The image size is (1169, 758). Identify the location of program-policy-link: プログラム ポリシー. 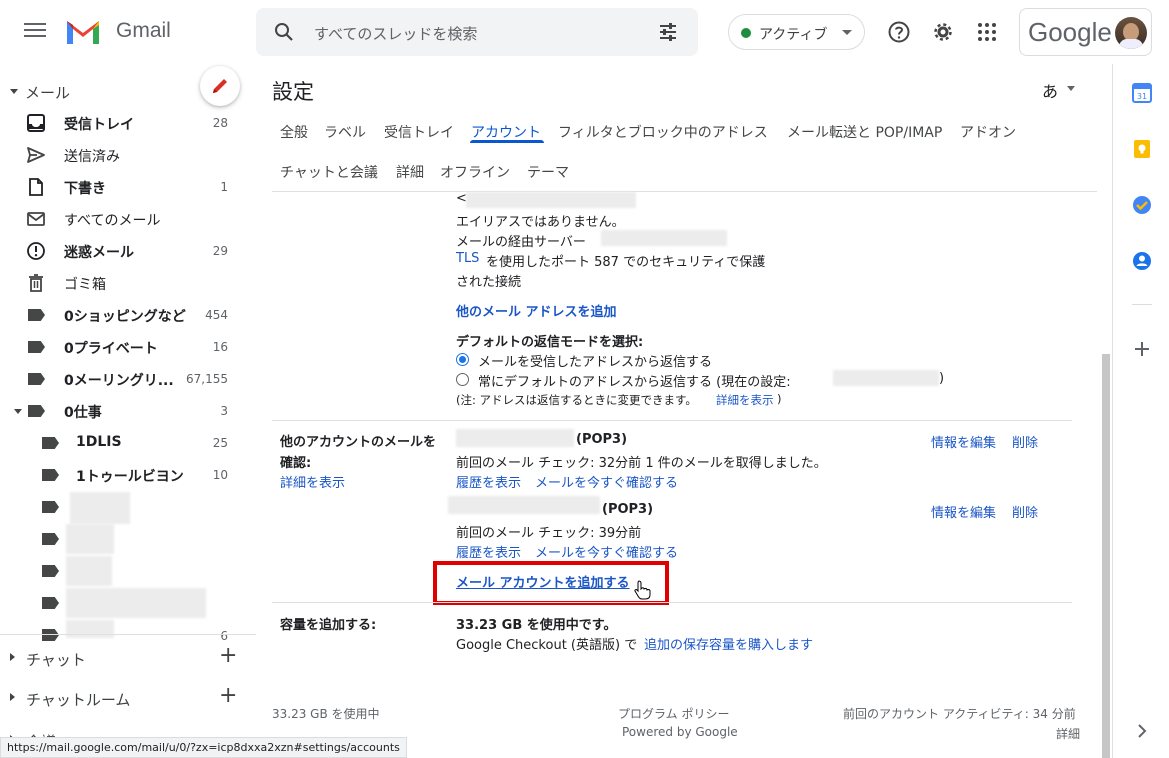
(673, 713).